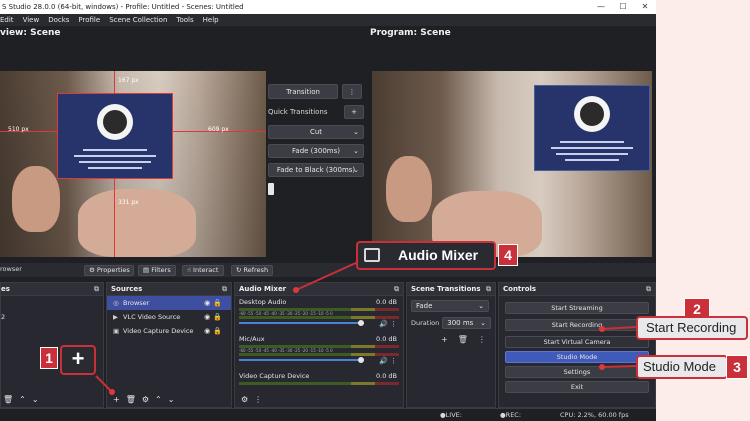  What do you see at coordinates (737, 367) in the screenshot?
I see `annotation-number-3: 3` at bounding box center [737, 367].